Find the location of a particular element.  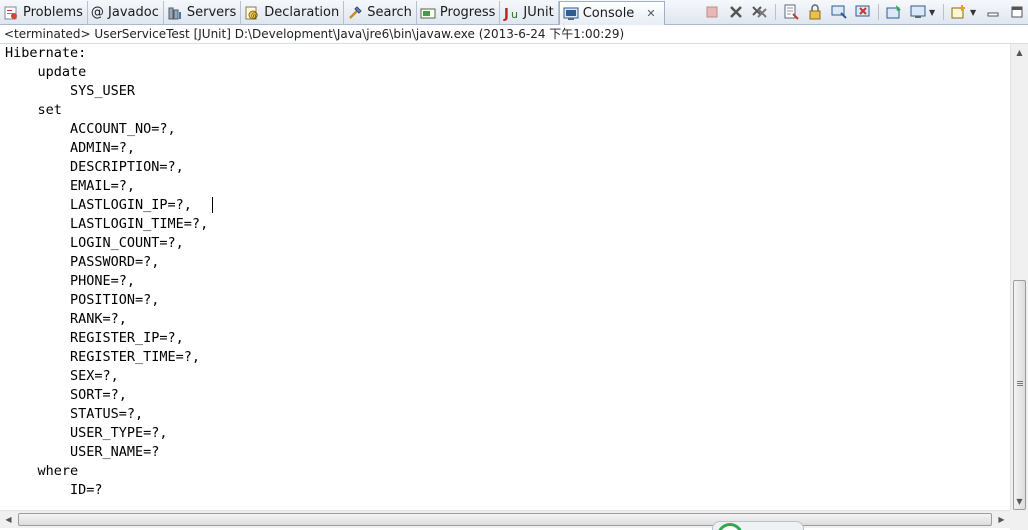

console-line: DESCRIPTION=?, is located at coordinates (94, 167).